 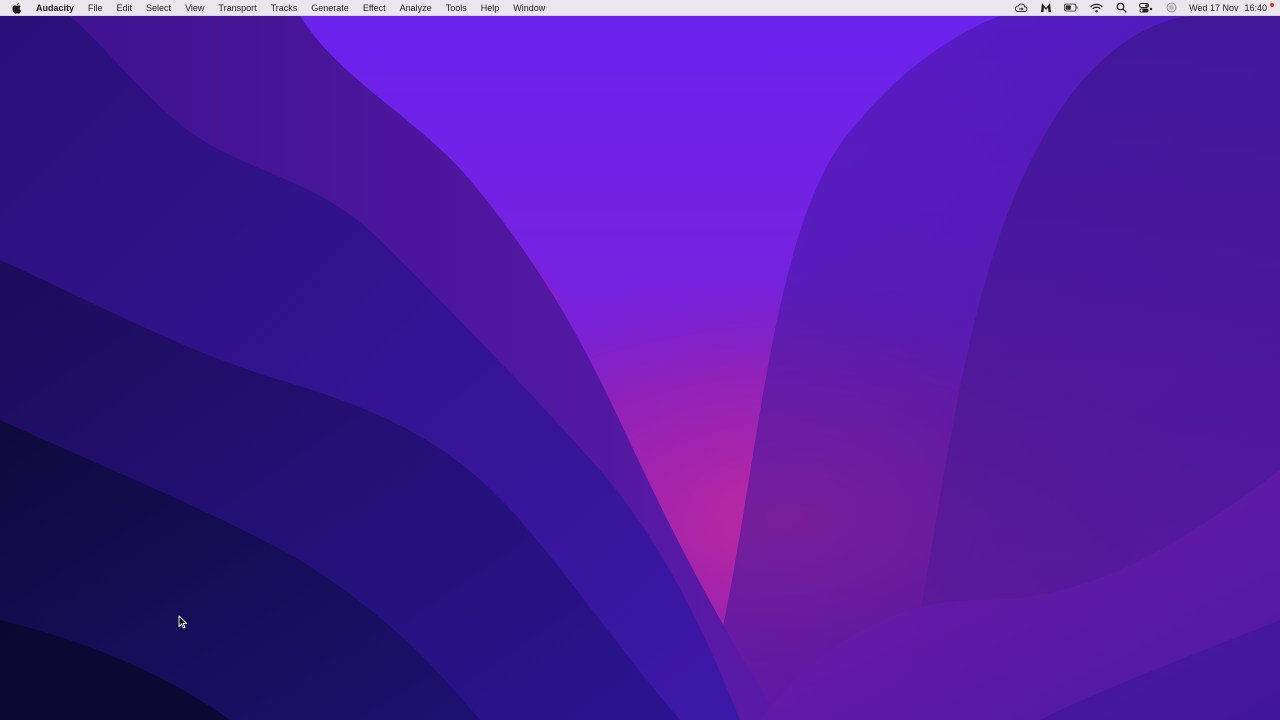 I want to click on menu-bar-status: Wed 17 Nov 16:40, so click(x=1144, y=8).